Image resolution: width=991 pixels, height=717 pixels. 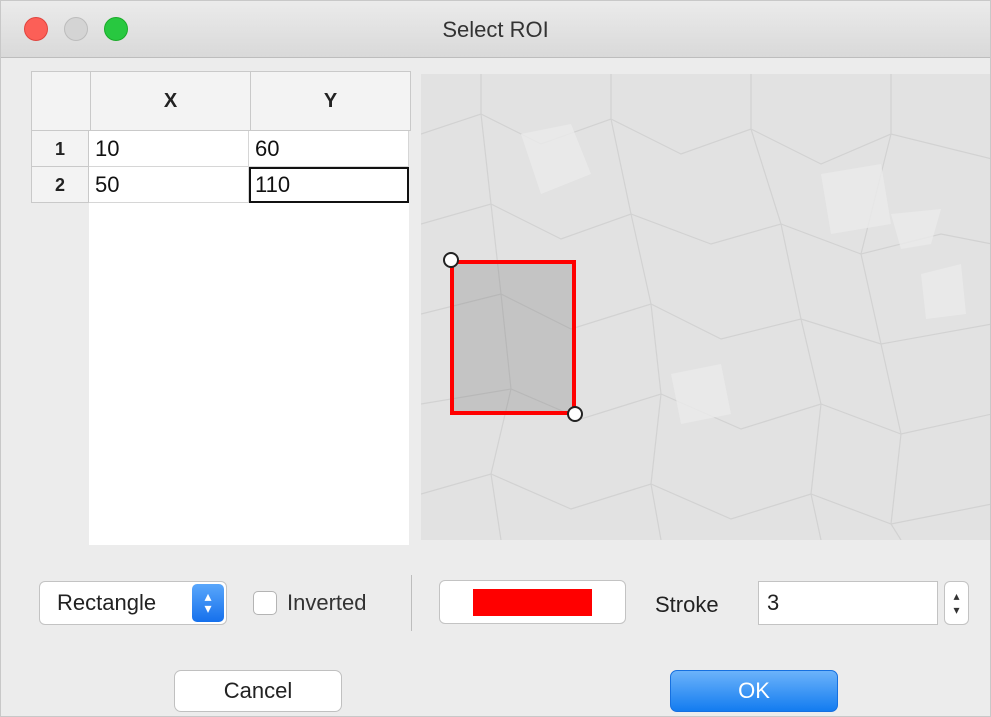 I want to click on cell-x-row-2: 50, so click(x=169, y=185).